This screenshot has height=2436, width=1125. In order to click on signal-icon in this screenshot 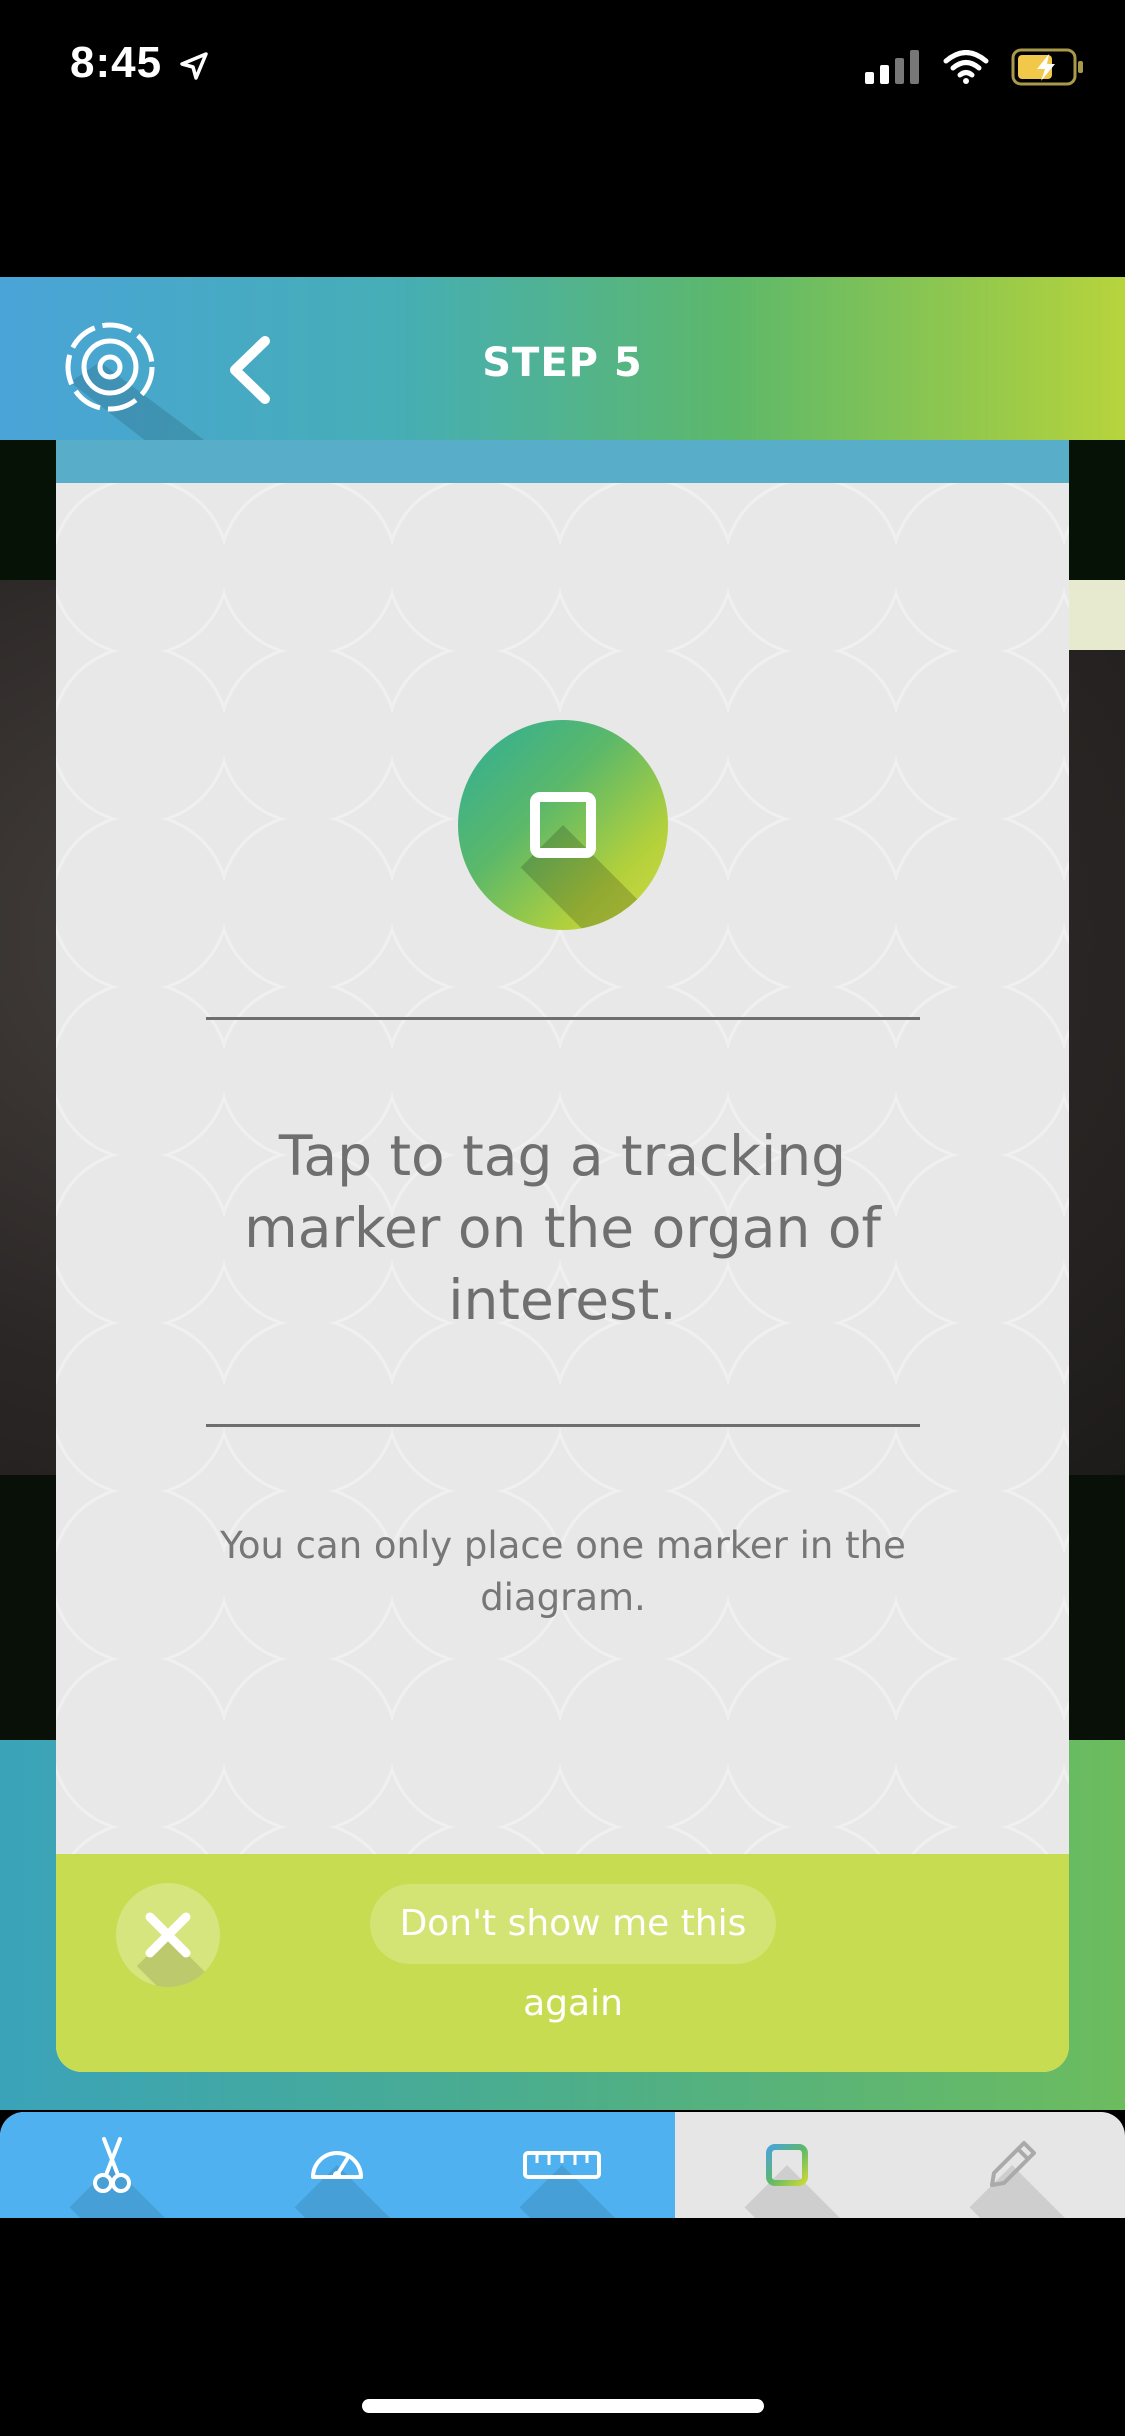, I will do `click(892, 67)`.